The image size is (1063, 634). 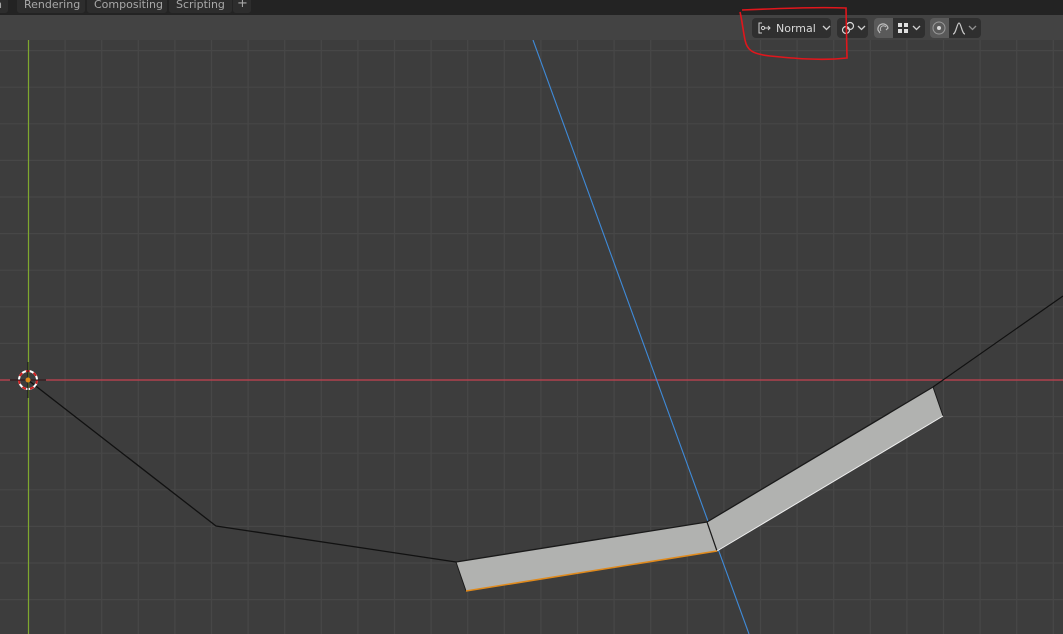 I want to click on transform-orientation-icon, so click(x=764, y=28).